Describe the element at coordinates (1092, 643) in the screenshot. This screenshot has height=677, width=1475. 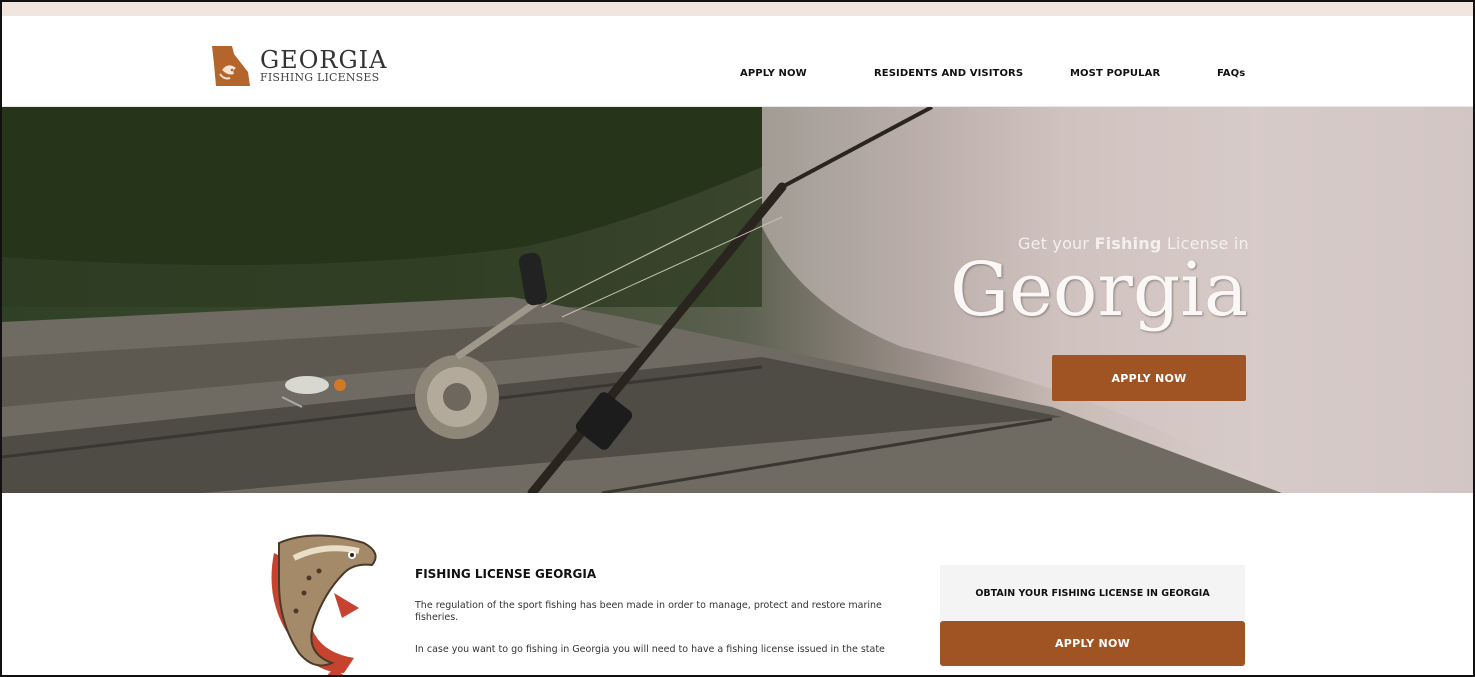
I see `cta-apply-now-button: APPLY NOW` at that location.